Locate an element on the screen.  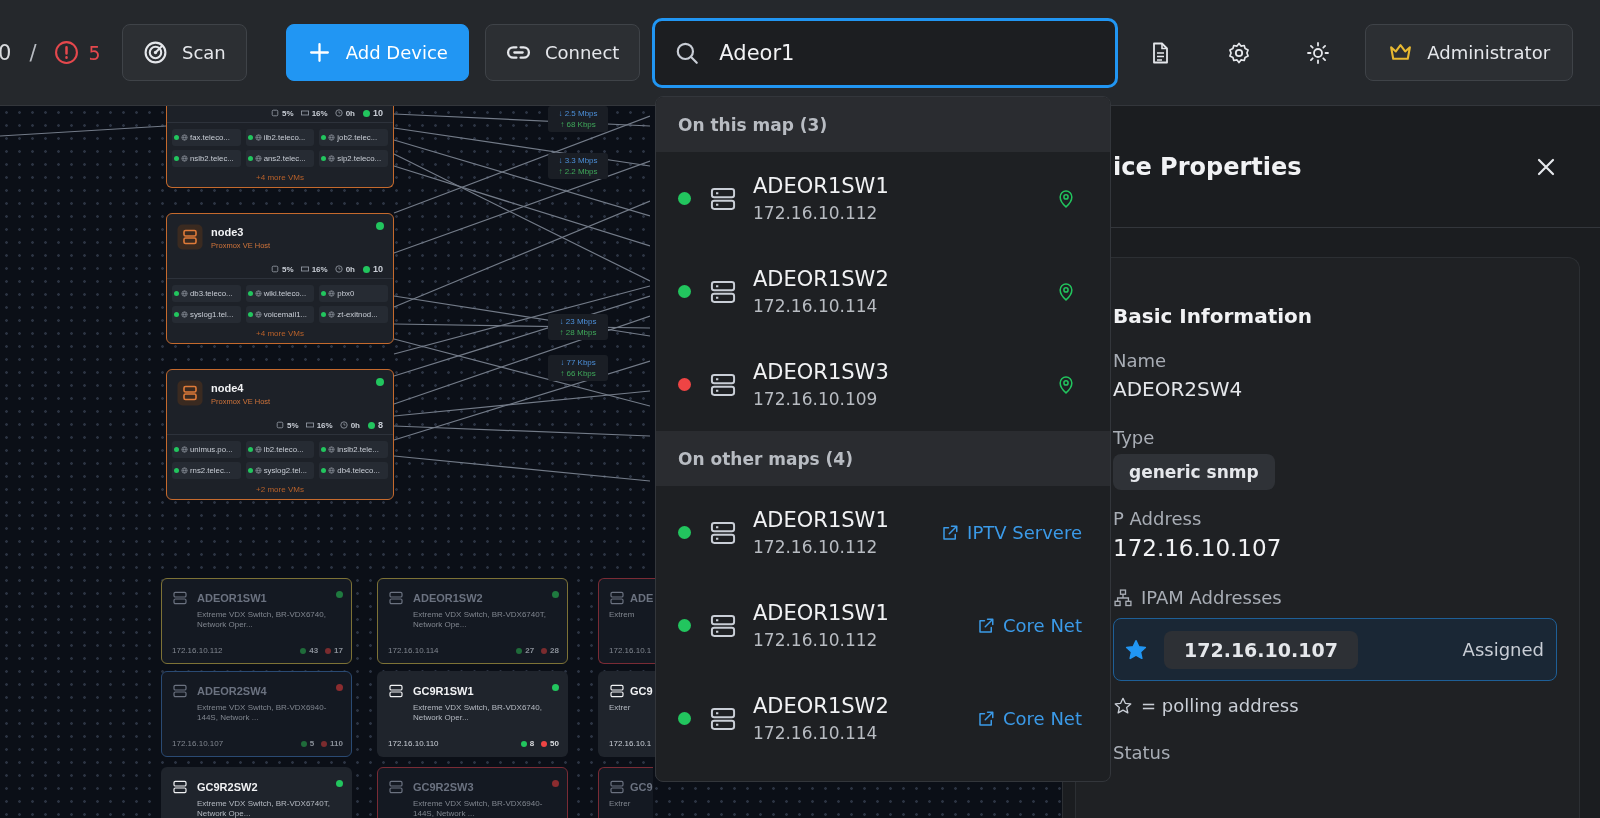
switch-name: GC9 is located at coordinates (641, 787).